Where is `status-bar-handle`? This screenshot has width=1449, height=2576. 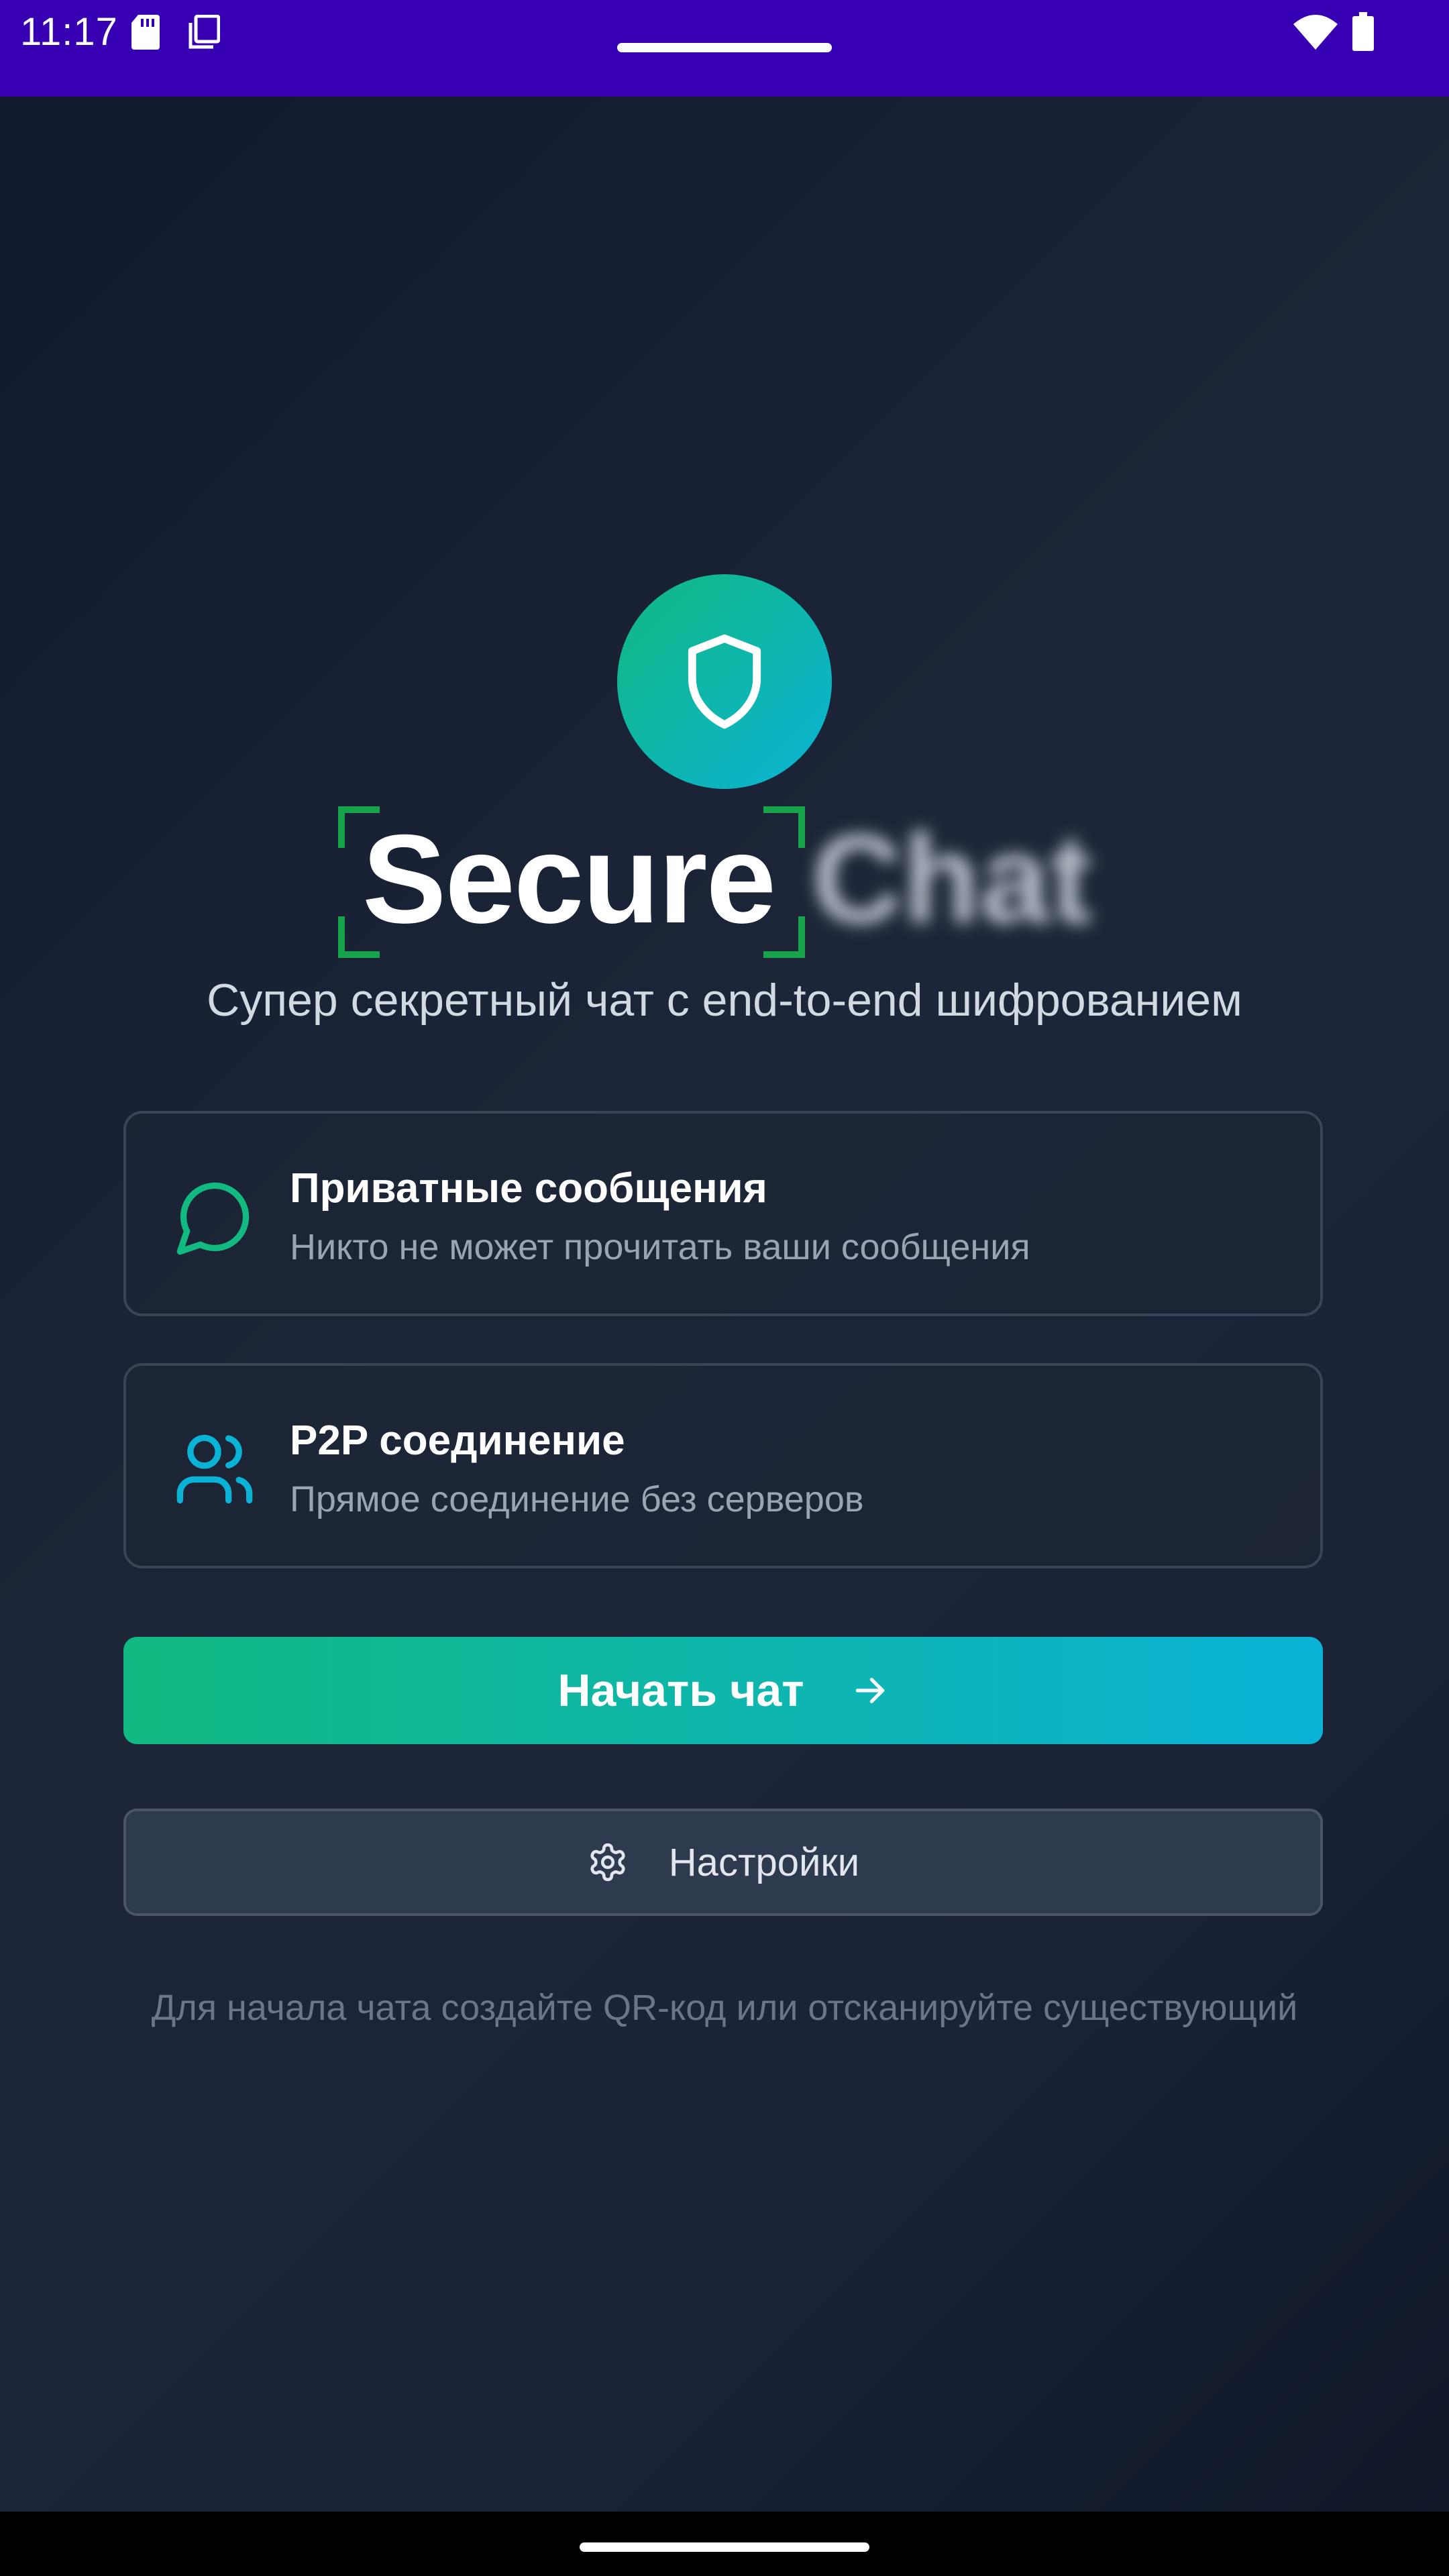 status-bar-handle is located at coordinates (724, 47).